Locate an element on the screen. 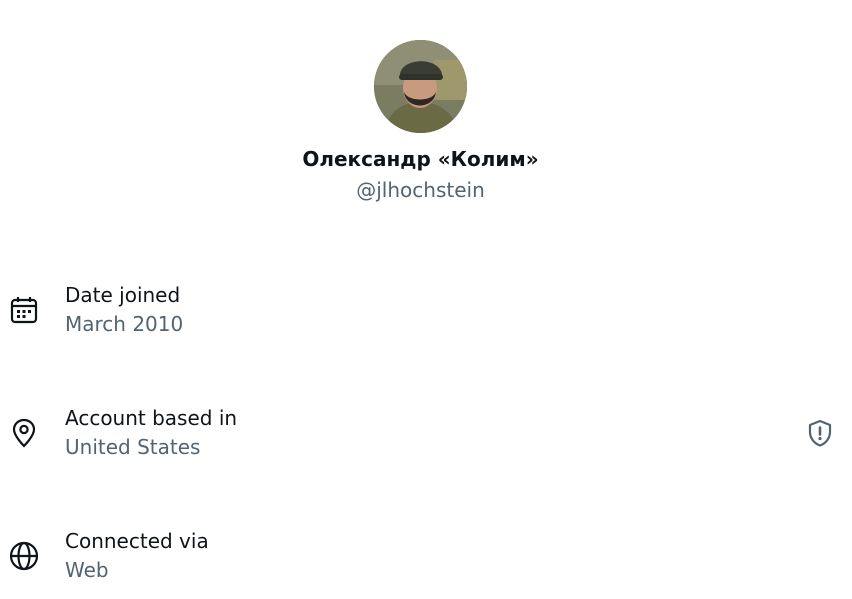  avatar-image is located at coordinates (420, 86).